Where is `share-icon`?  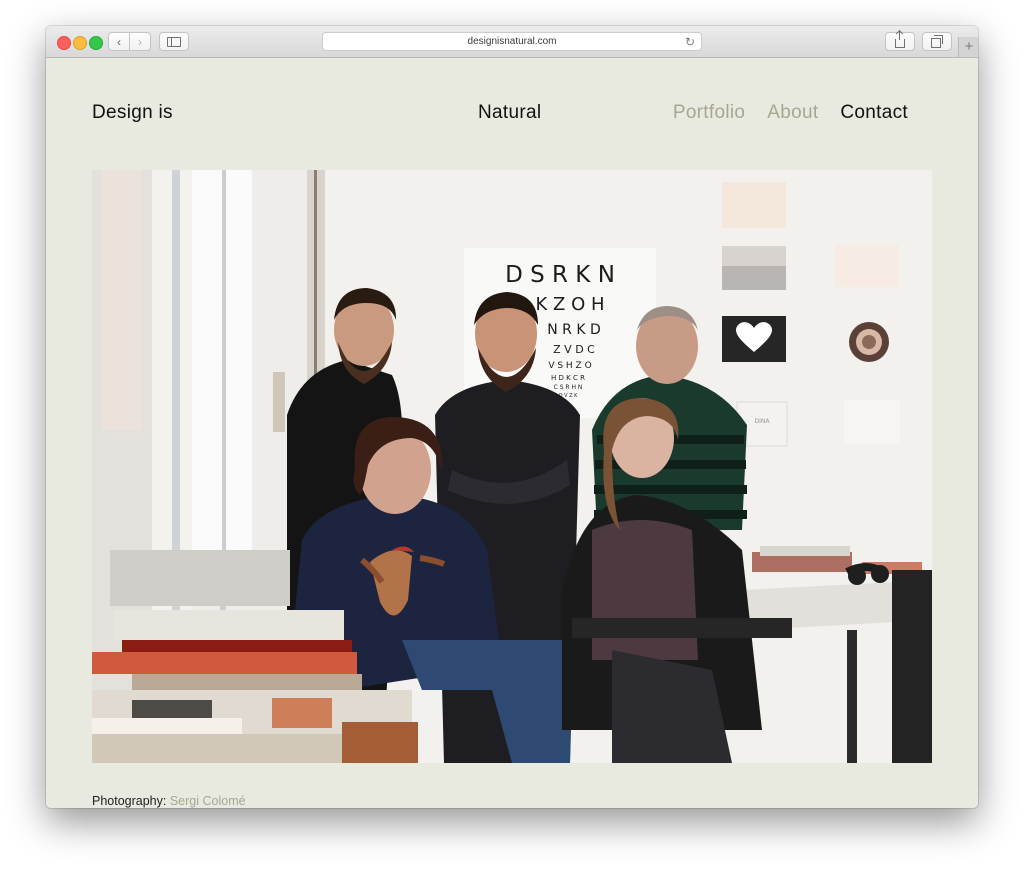 share-icon is located at coordinates (900, 39).